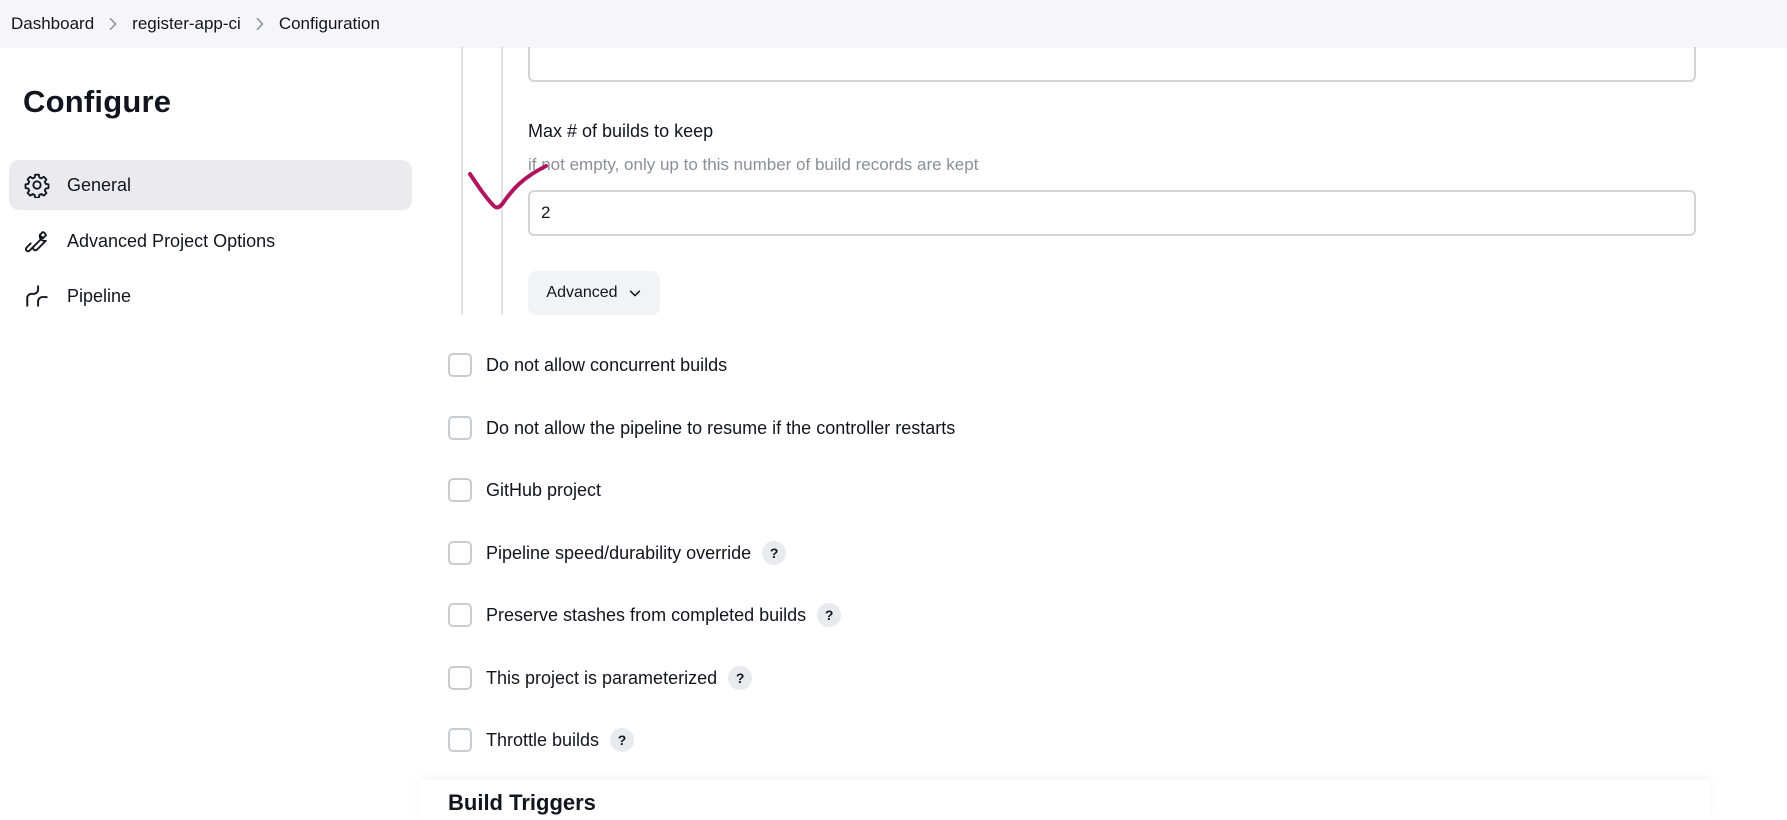  I want to click on option-durability-override: Pipeline speed/durability override ?, so click(617, 553).